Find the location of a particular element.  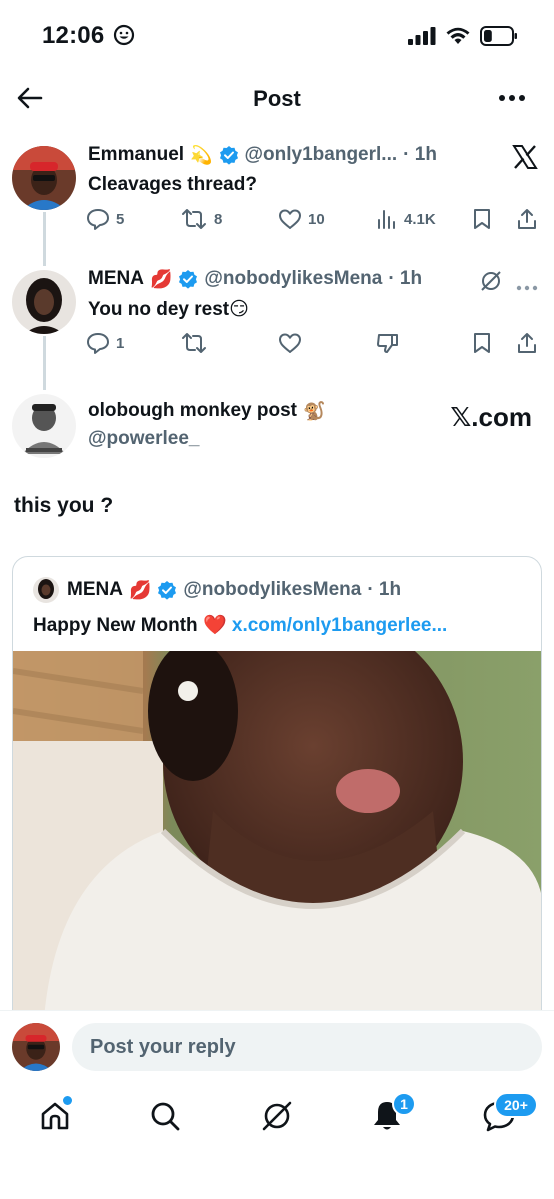

reply-count: 1 is located at coordinates (120, 343).